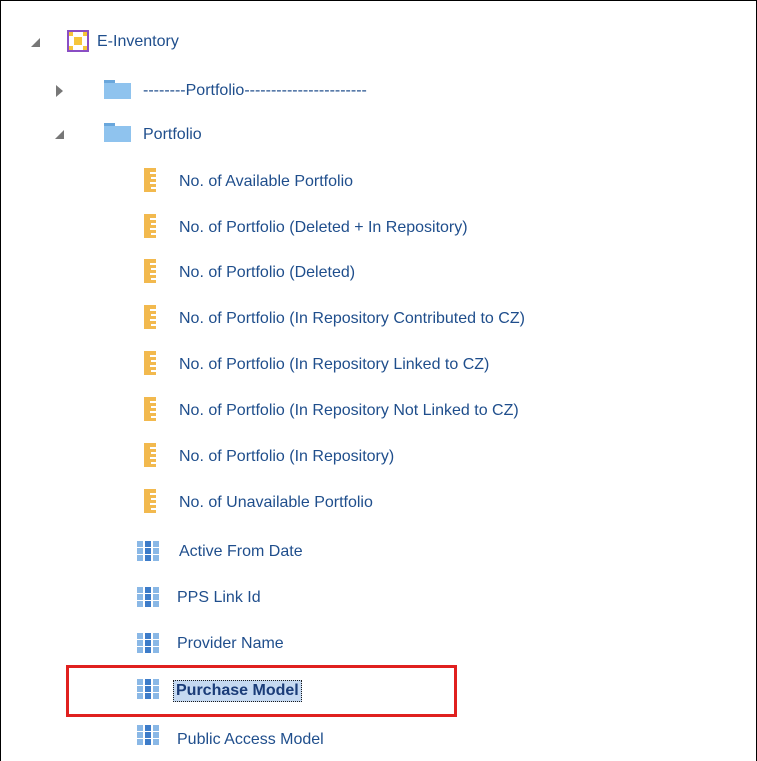  Describe the element at coordinates (266, 182) in the screenshot. I see `tree-label-measure: No. of Available Portfolio` at that location.